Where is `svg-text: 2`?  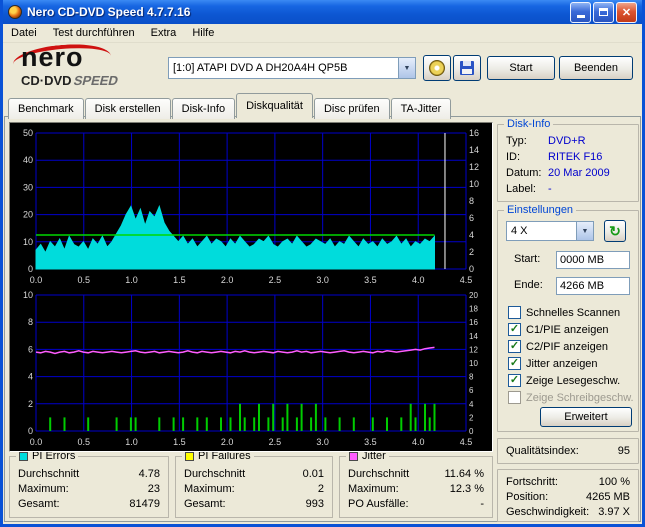
svg-text: 2 is located at coordinates (30, 404).